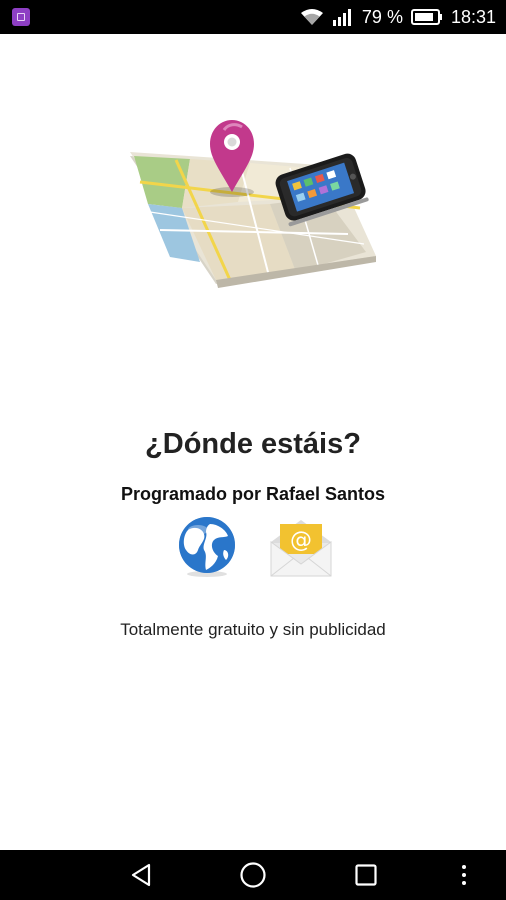  I want to click on battery-percent: 79 %, so click(382, 16).